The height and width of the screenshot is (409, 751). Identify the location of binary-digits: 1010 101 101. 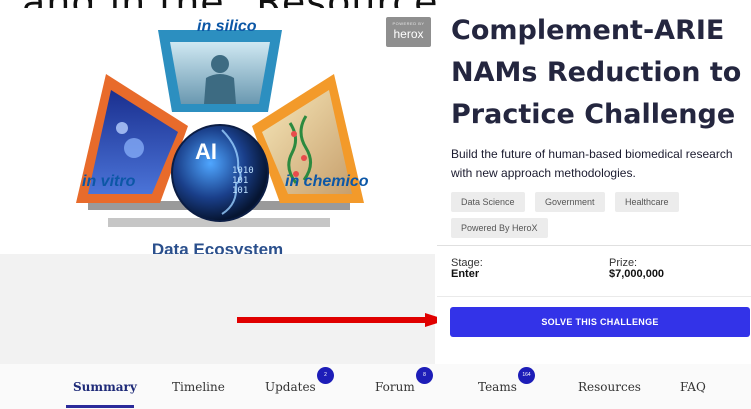
(243, 181).